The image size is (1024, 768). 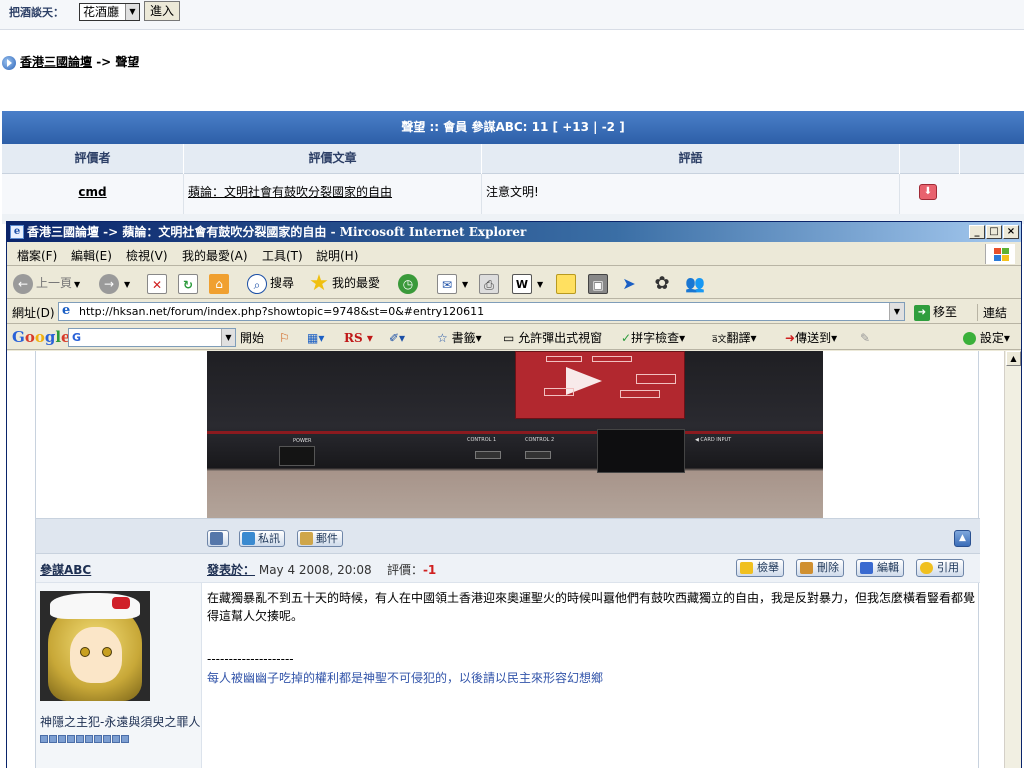 What do you see at coordinates (315, 338) in the screenshot?
I see `news-icon: ▦▾` at bounding box center [315, 338].